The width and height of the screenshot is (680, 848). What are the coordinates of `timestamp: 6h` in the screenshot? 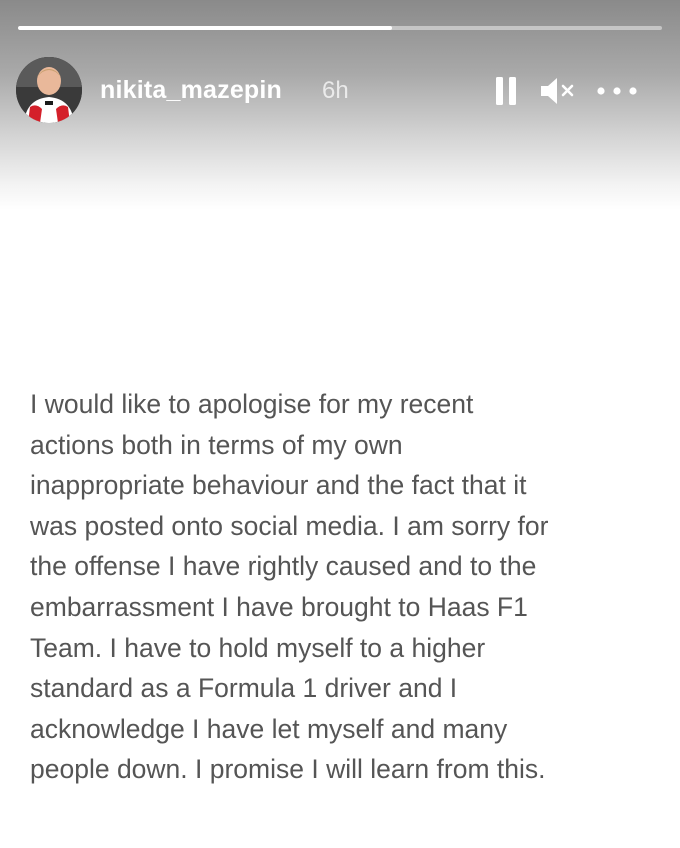 It's located at (335, 90).